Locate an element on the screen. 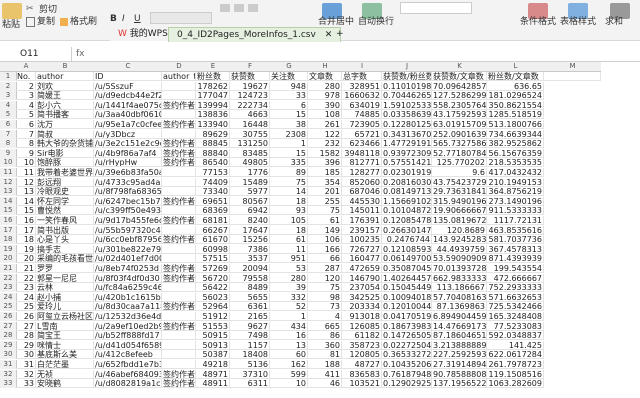 The width and height of the screenshot is (640, 398). table-cell: /u/d41d054f6589 is located at coordinates (128, 345).